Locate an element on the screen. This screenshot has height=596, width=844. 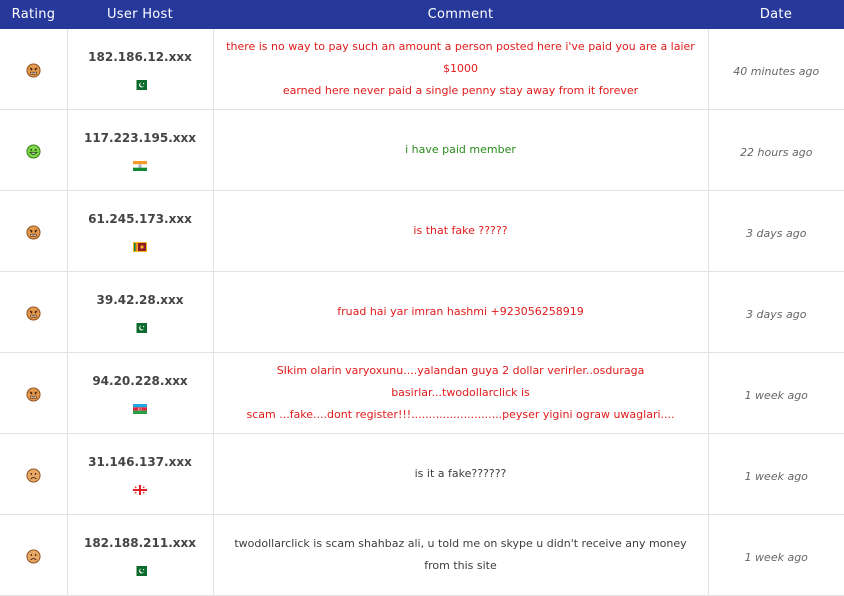
user-ip: 94.20.228.xxx is located at coordinates (140, 380).